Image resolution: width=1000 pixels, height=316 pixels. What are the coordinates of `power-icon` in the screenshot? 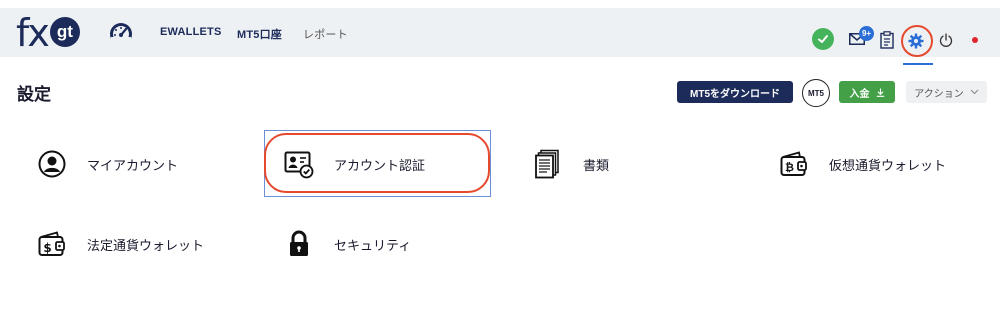 It's located at (946, 40).